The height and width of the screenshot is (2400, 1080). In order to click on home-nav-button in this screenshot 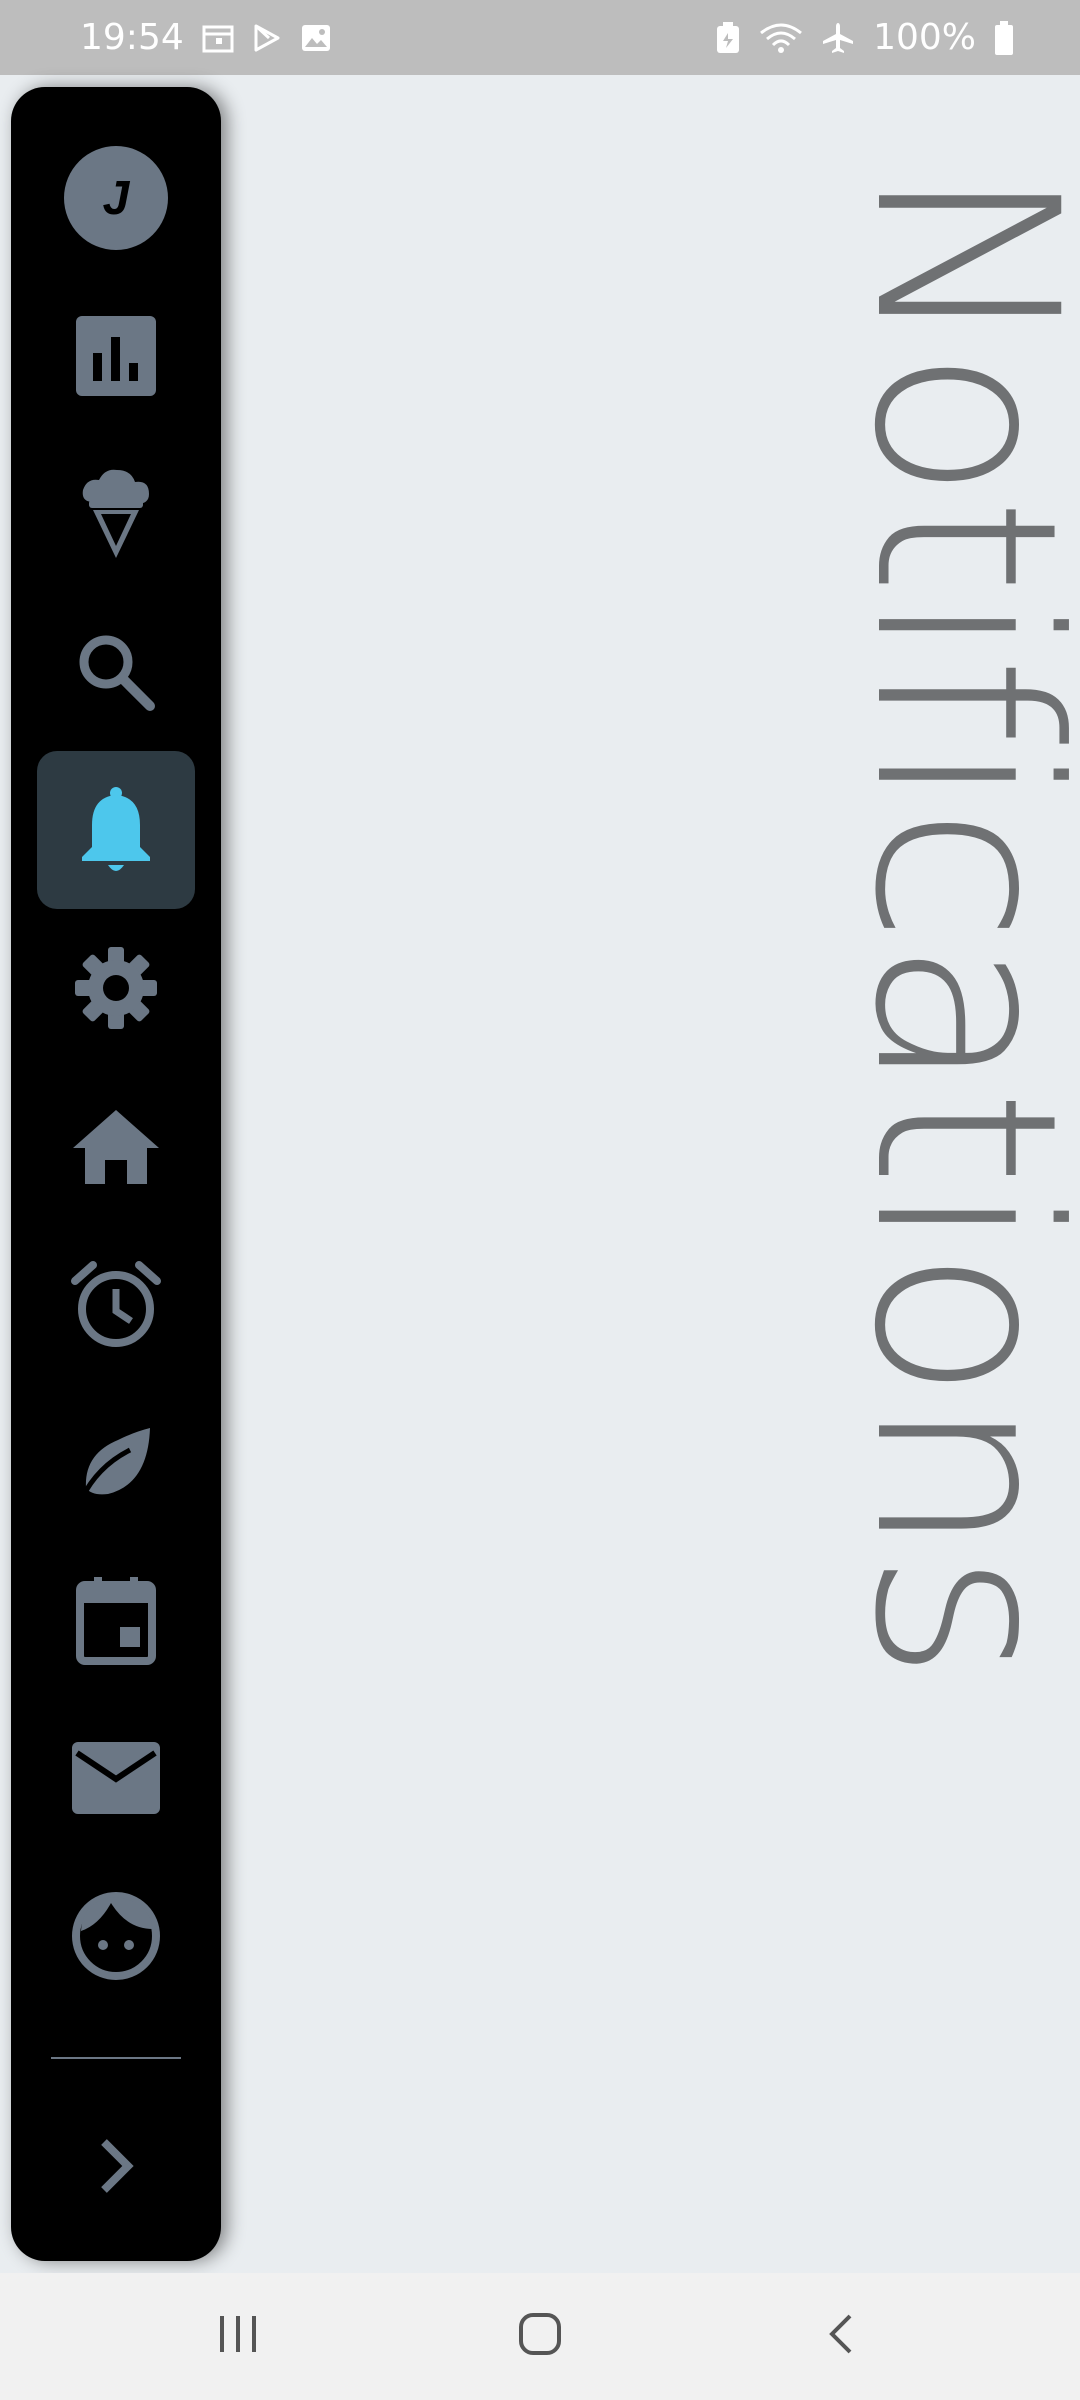, I will do `click(540, 2336)`.